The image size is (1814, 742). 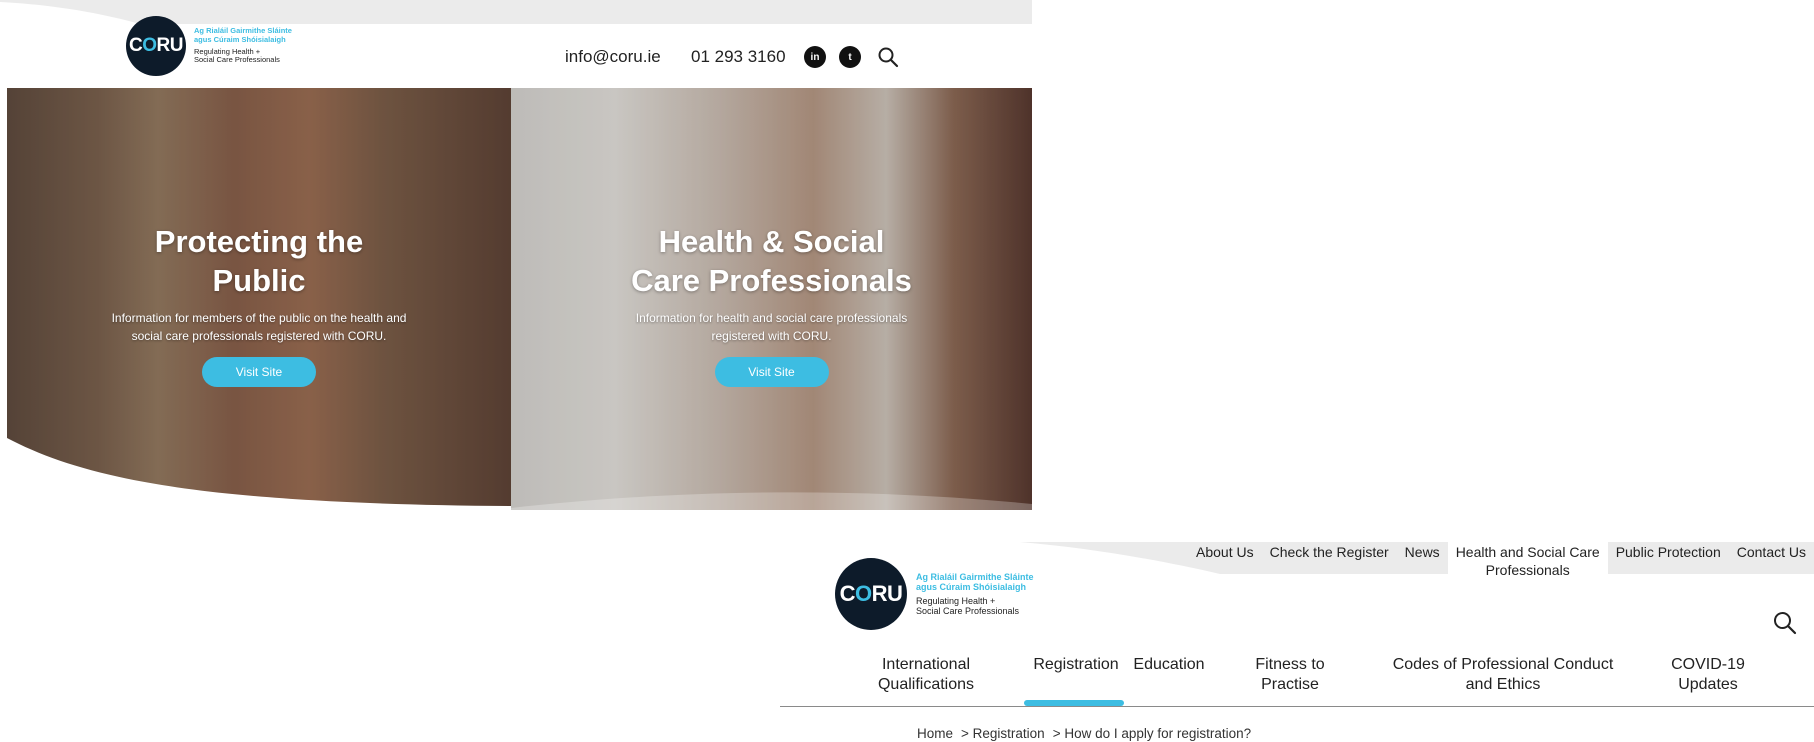 I want to click on top-nav-public-protection: Public Protection, so click(x=1668, y=557).